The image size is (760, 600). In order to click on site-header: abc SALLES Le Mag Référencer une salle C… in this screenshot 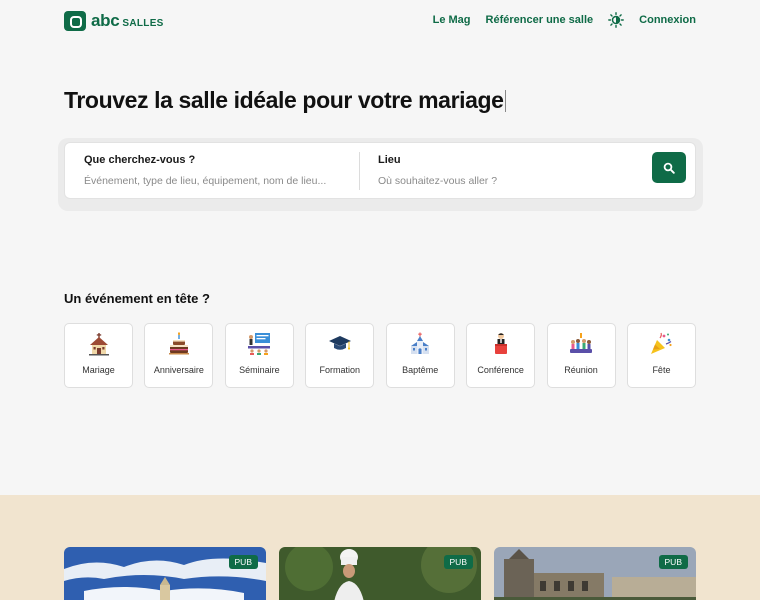, I will do `click(380, 22)`.